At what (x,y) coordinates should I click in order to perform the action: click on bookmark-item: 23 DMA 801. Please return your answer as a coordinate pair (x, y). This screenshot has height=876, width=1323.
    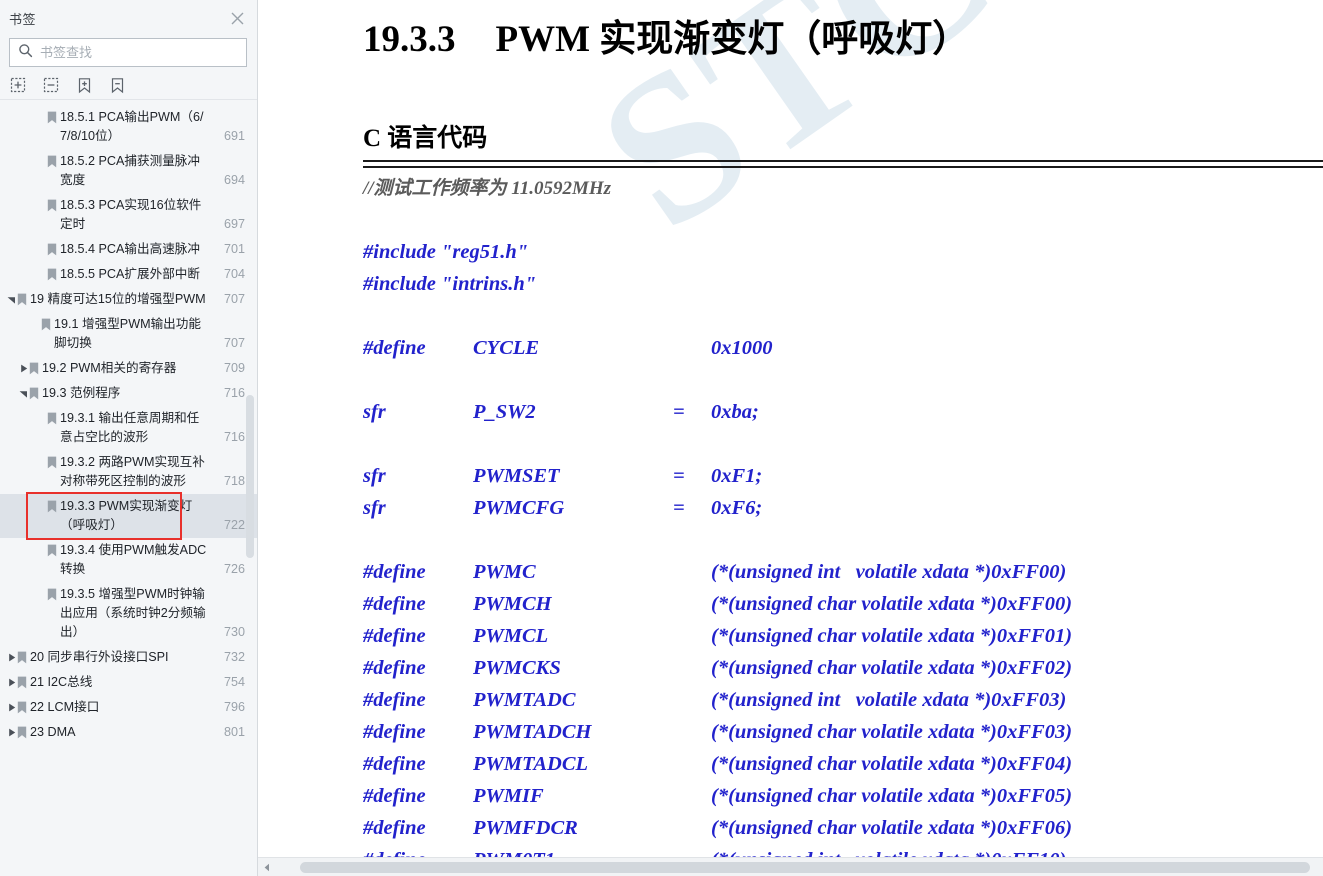
    Looking at the image, I should click on (128, 732).